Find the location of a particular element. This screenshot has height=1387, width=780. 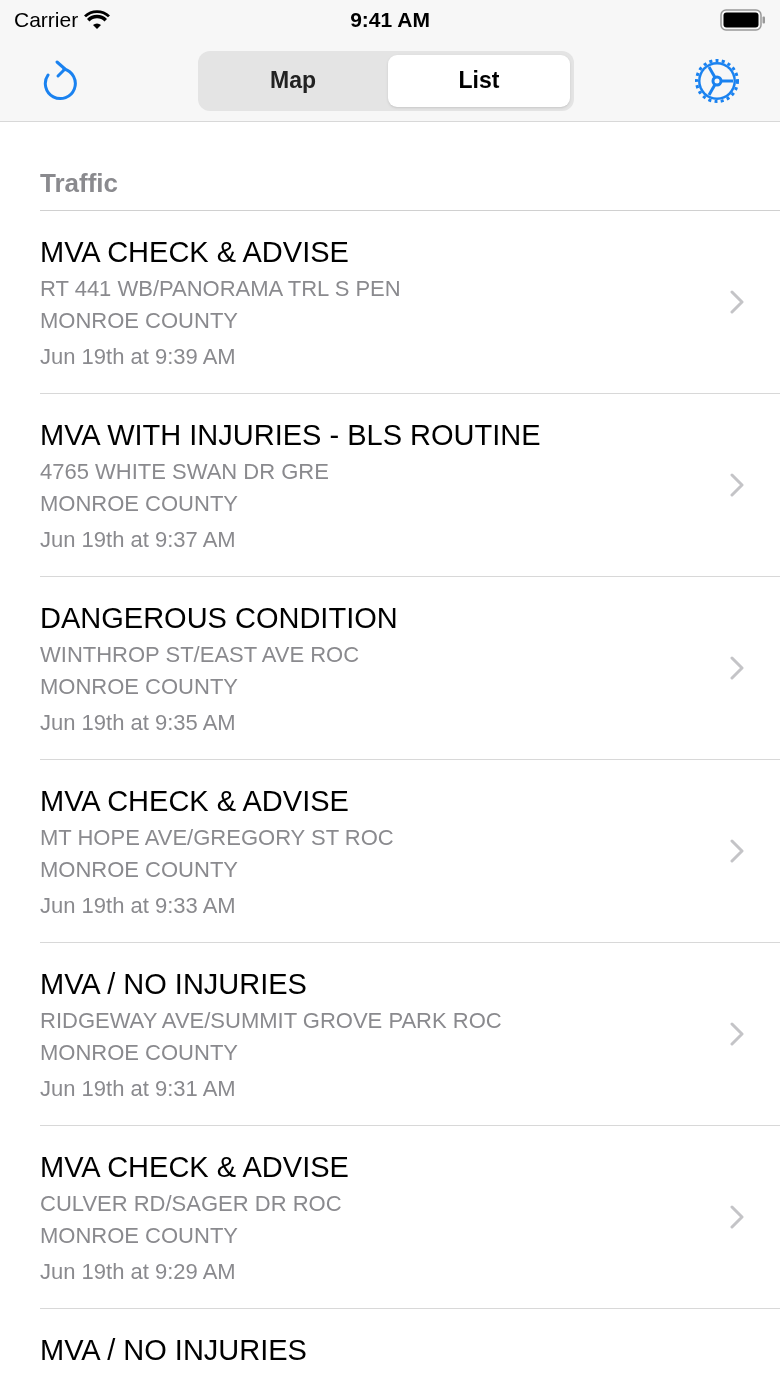

incident-address: CULVER RD/SAGER DR ROC is located at coordinates (191, 1204).